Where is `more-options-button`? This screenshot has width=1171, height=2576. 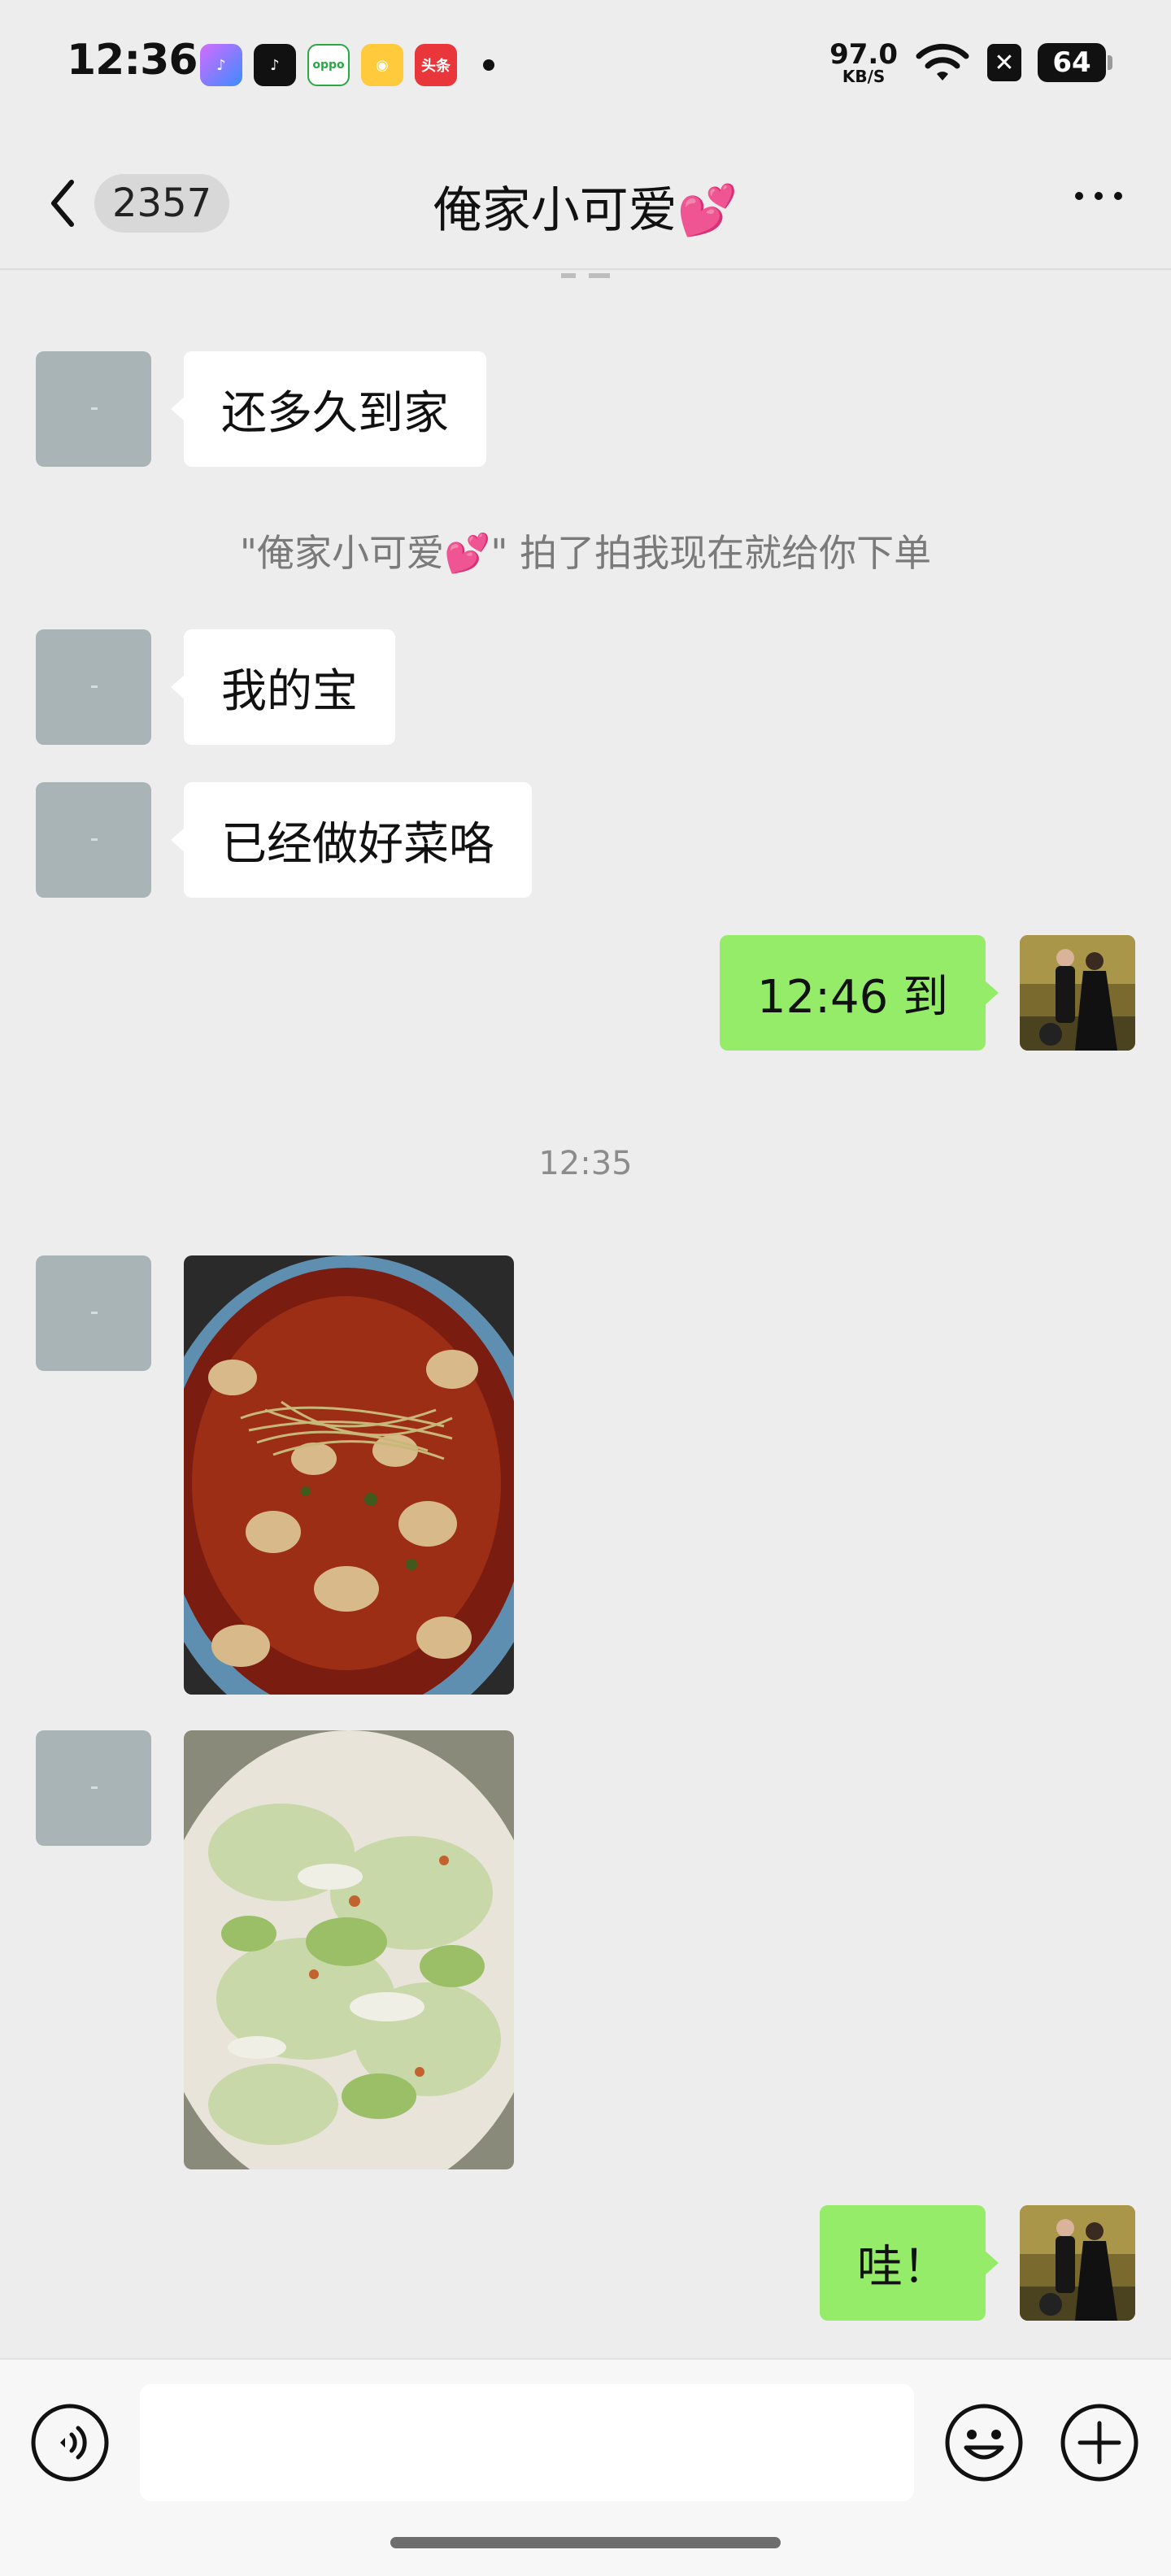
more-options-button is located at coordinates (1098, 196).